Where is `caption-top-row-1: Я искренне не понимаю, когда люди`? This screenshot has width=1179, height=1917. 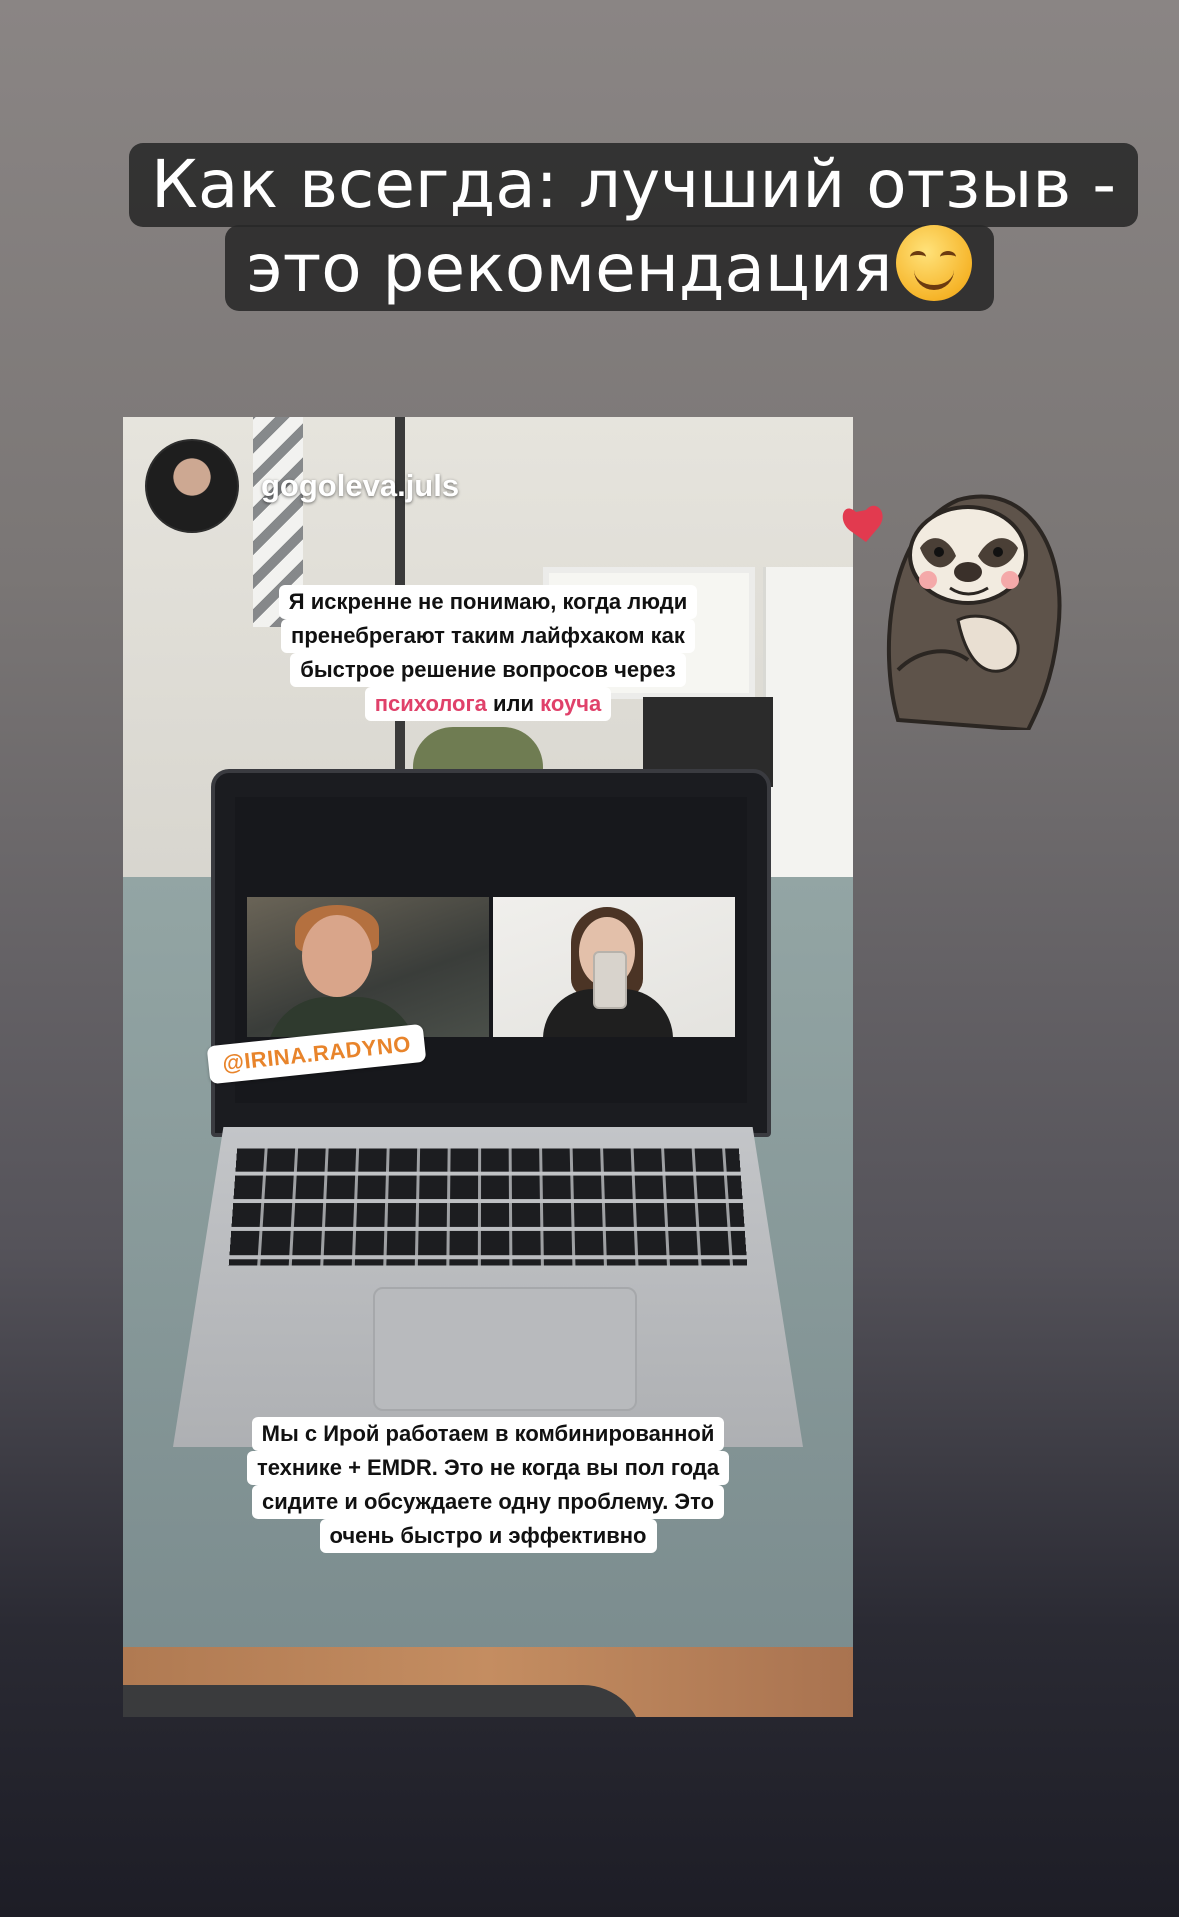 caption-top-row-1: Я искренне не понимаю, когда люди is located at coordinates (488, 602).